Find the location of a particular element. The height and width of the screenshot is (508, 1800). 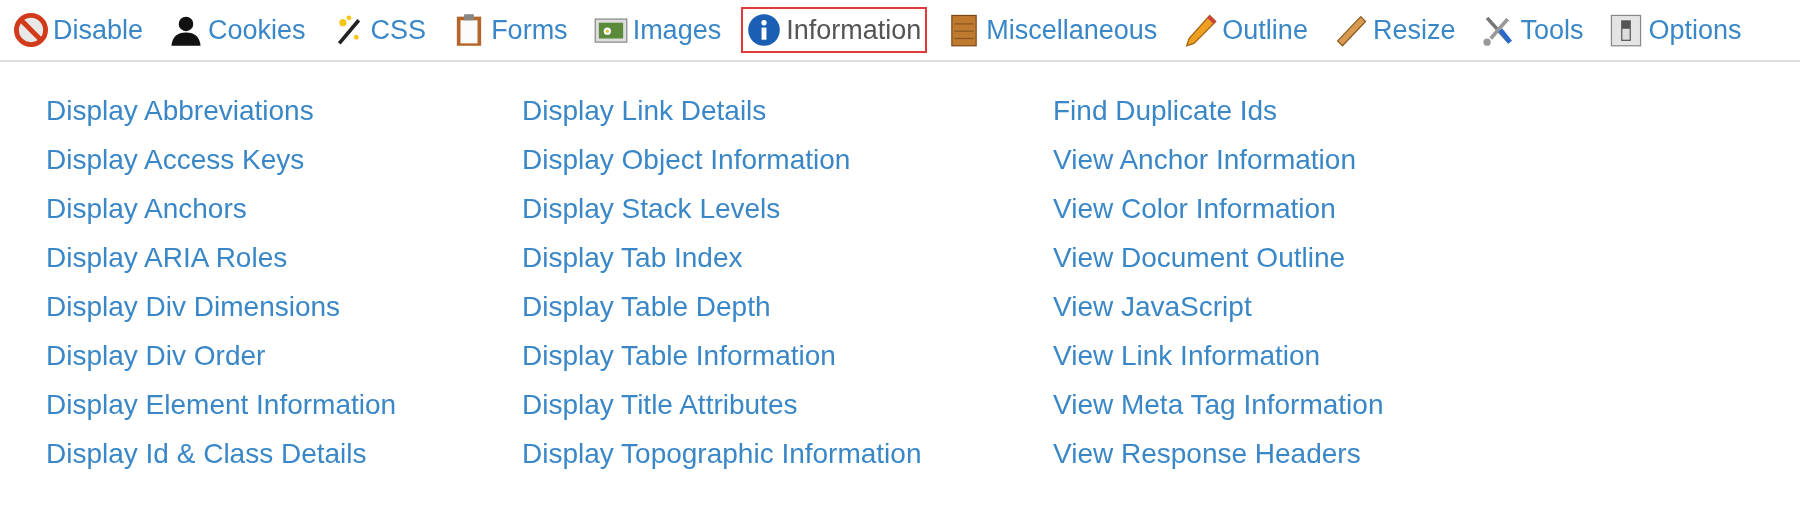

toolbar-tab: CSS is located at coordinates (379, 30).